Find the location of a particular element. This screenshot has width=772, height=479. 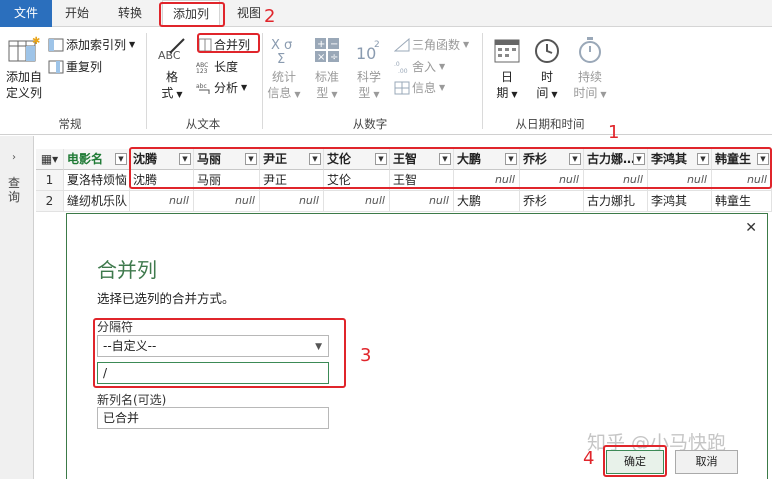

table-cell: 李鸿其 is located at coordinates (680, 201).